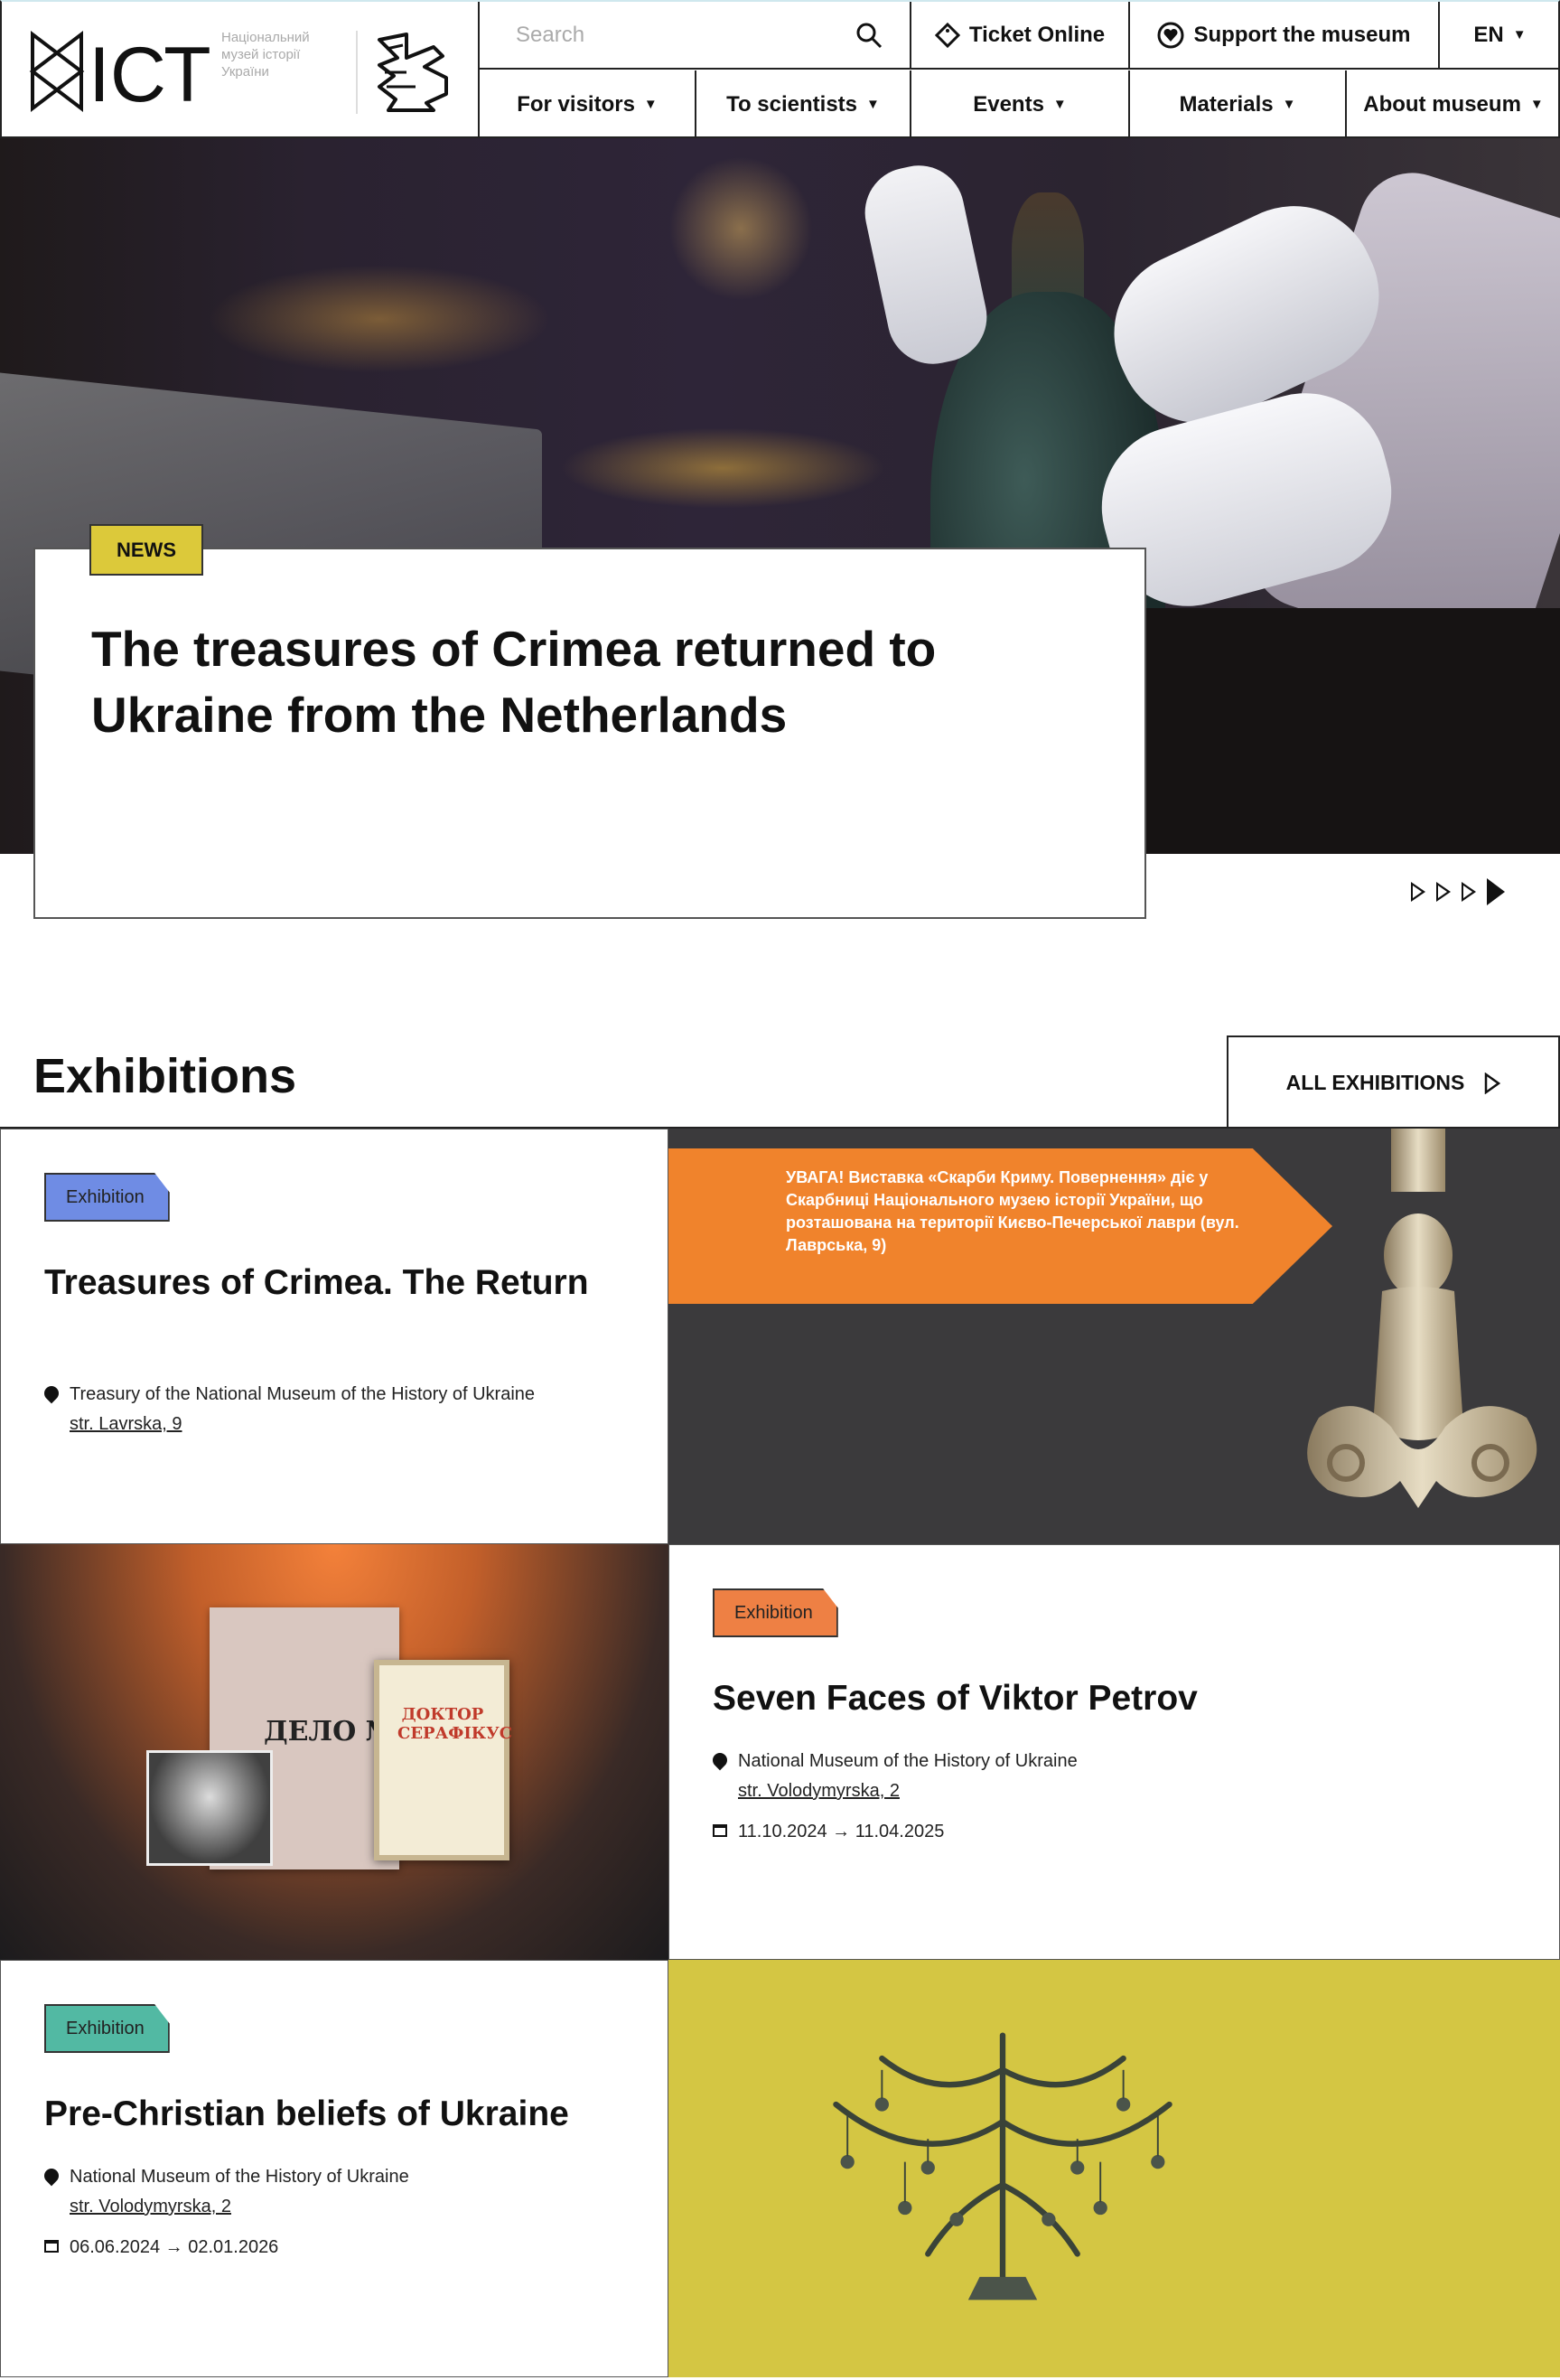  What do you see at coordinates (1488, 34) in the screenshot?
I see `language-label: EN` at bounding box center [1488, 34].